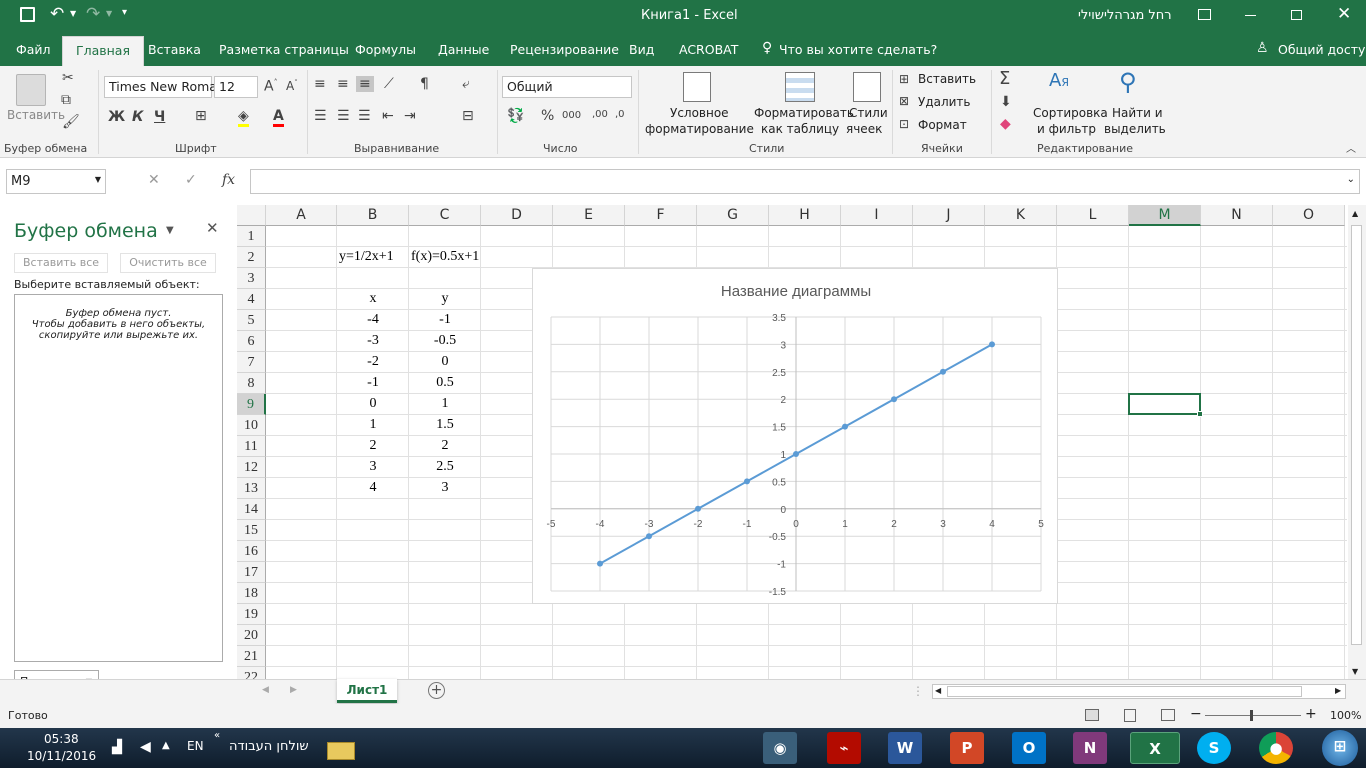  Describe the element at coordinates (445, 362) in the screenshot. I see `cell-c7: 0` at that location.